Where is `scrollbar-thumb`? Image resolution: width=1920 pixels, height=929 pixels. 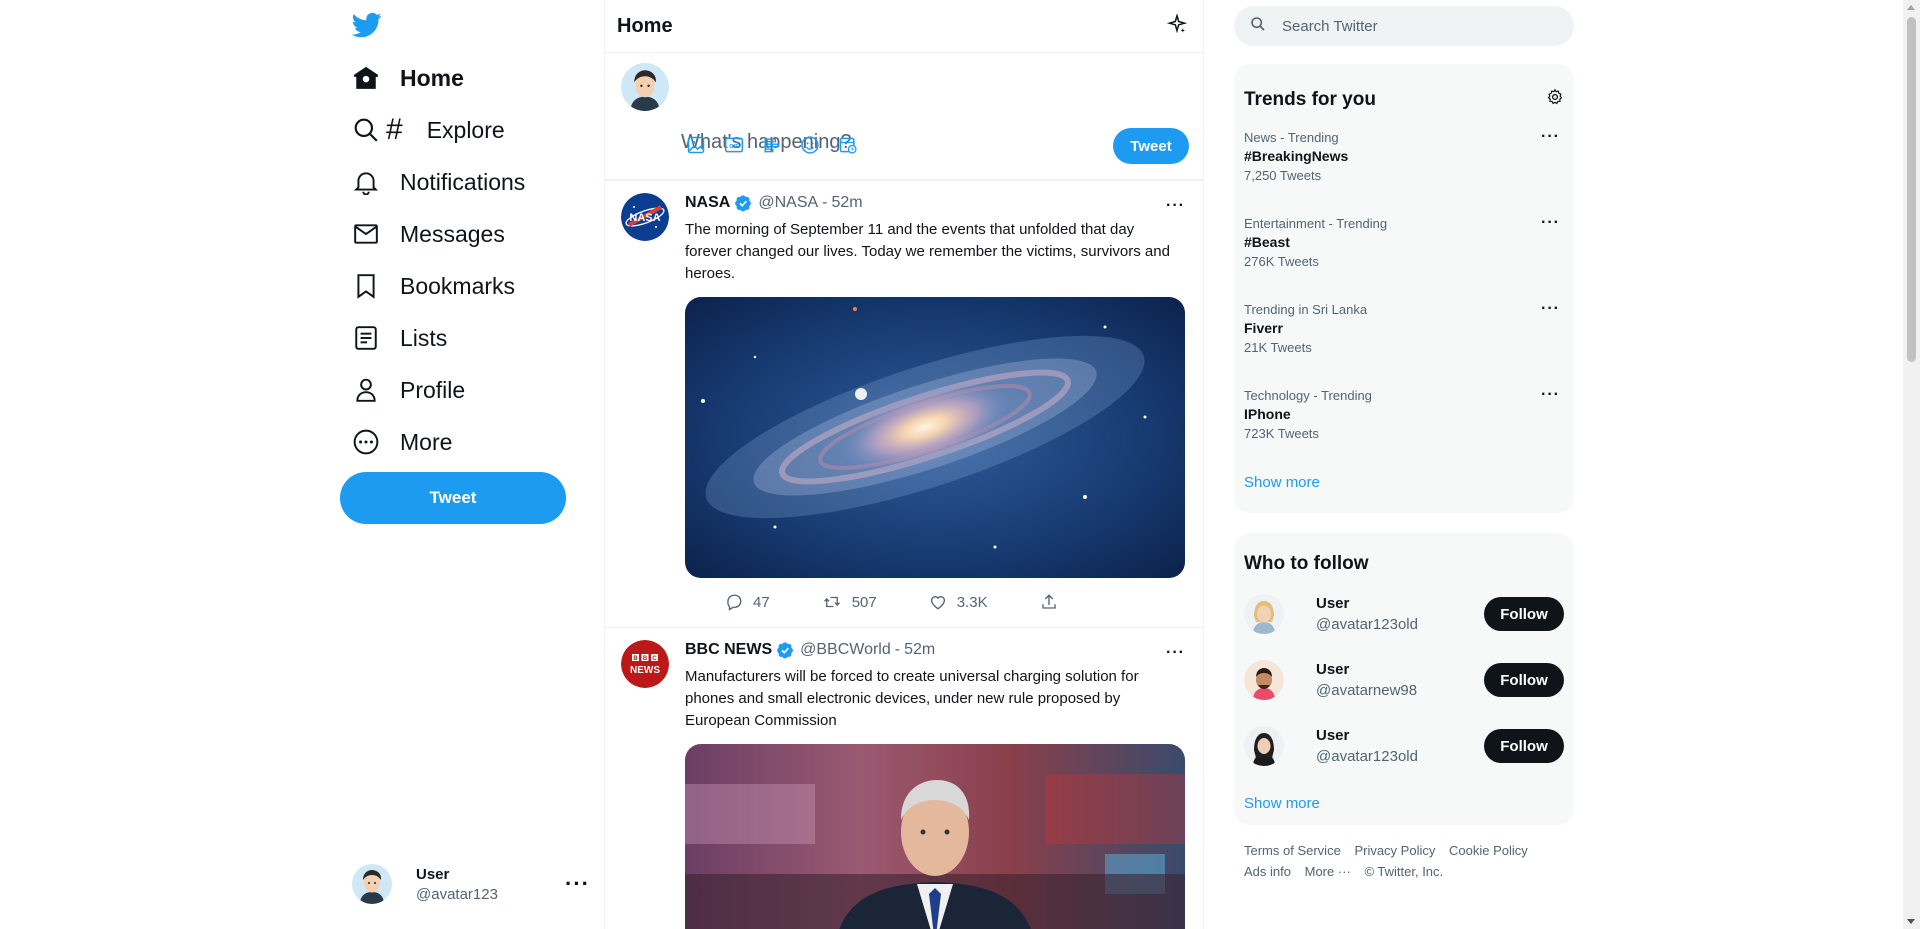
scrollbar-thumb is located at coordinates (1911, 189).